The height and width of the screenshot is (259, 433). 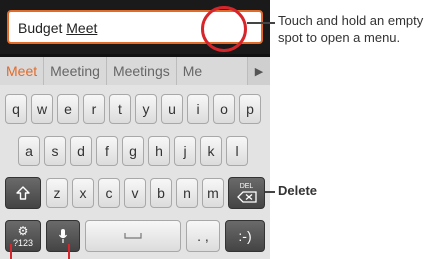 I want to click on suggestion-item: Meet, so click(x=22, y=71).